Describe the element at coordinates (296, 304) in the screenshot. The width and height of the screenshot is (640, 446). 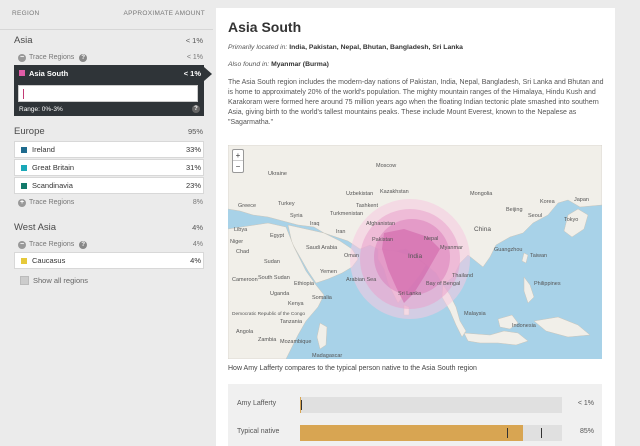
I see `map-label: Kenya` at that location.